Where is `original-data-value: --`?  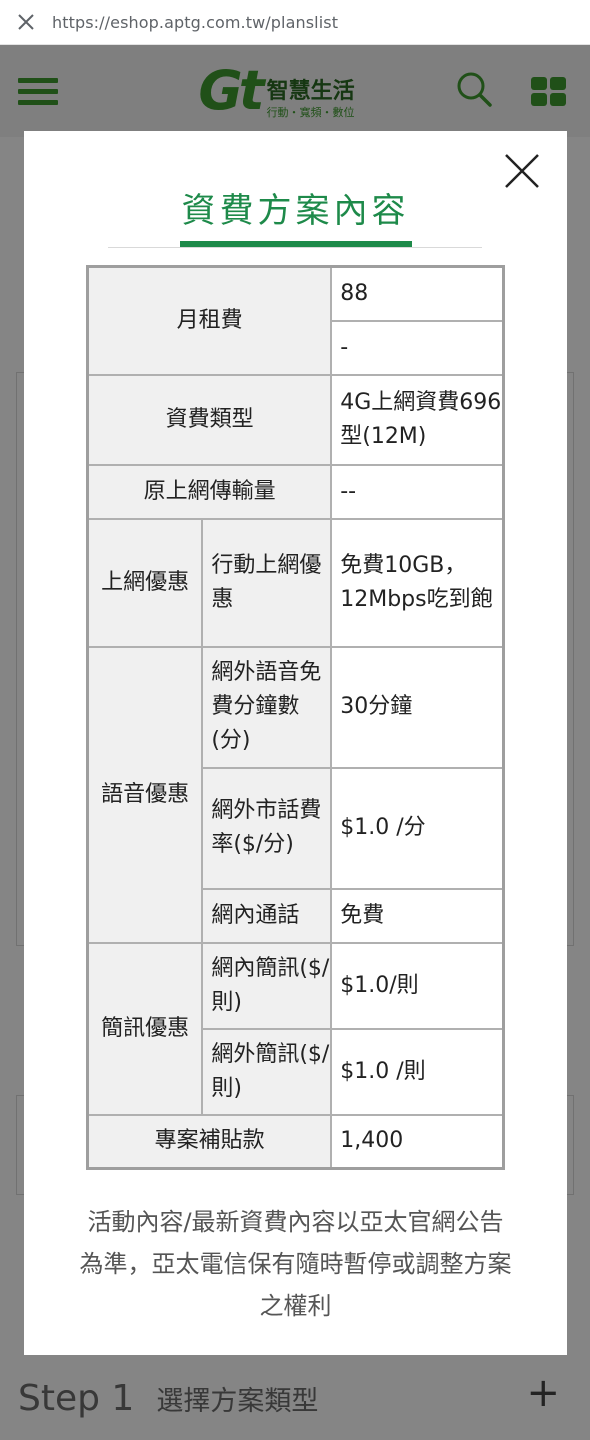
original-data-value: -- is located at coordinates (417, 491).